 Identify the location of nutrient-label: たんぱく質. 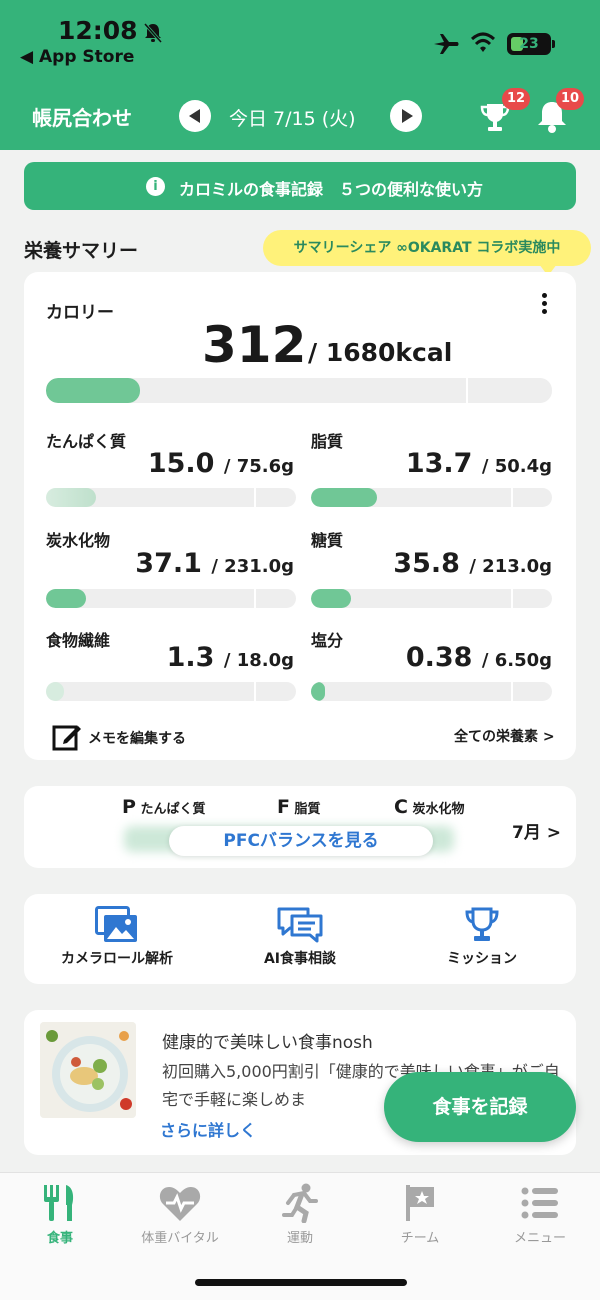
(86, 441).